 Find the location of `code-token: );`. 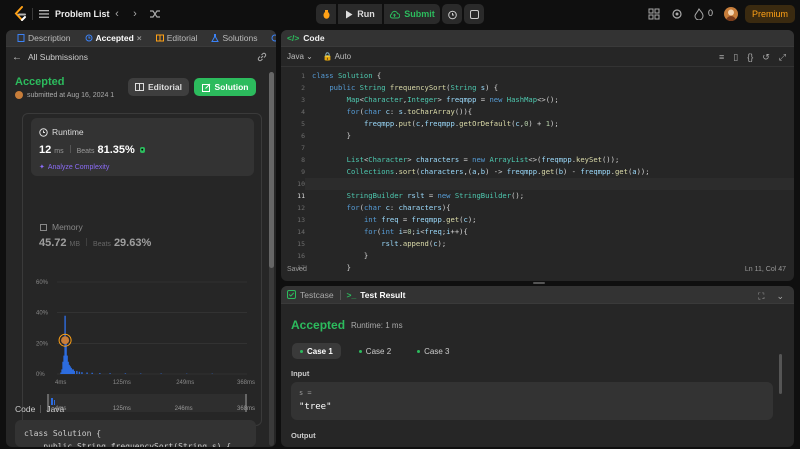

code-token: ); is located at coordinates (442, 243).